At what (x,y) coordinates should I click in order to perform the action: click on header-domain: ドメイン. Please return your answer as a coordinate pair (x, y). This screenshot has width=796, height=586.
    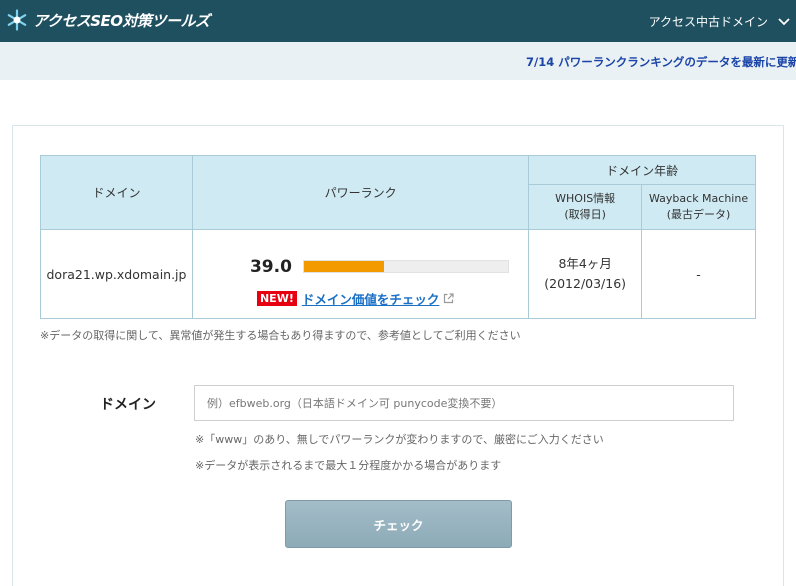
    Looking at the image, I should click on (116, 192).